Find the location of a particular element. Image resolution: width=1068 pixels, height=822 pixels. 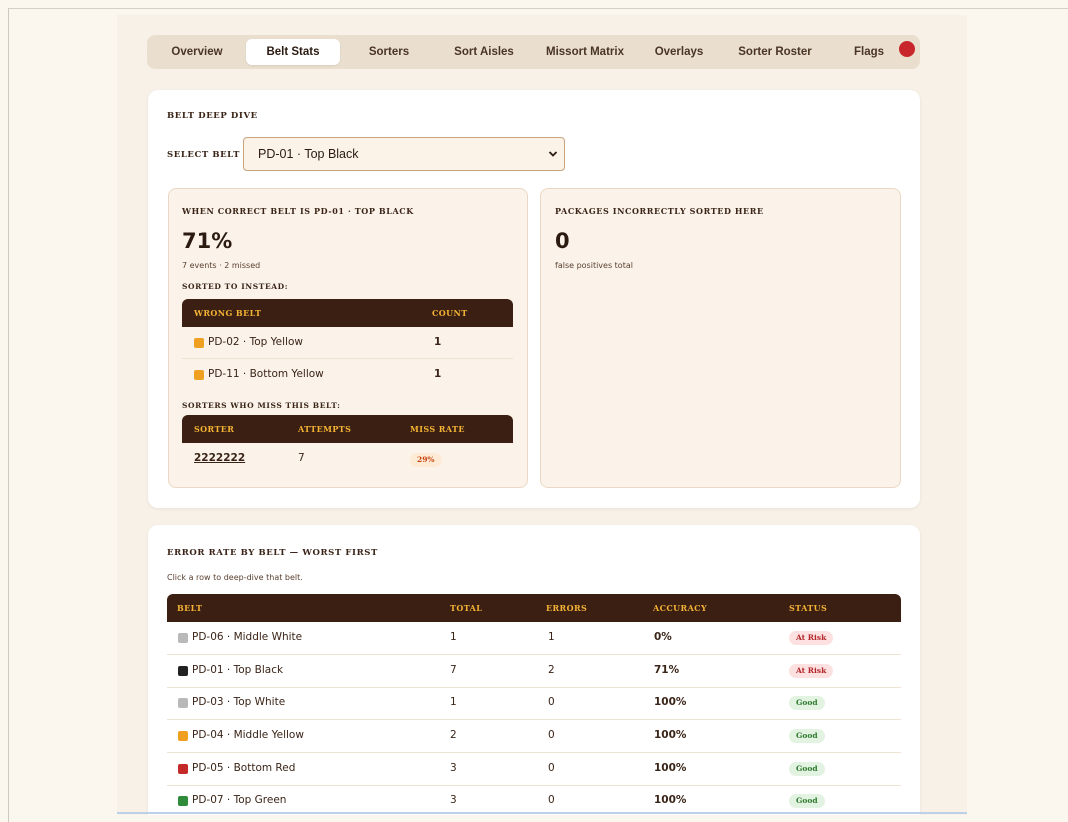

col-wrong-belt: WRONG BELT is located at coordinates (228, 313).